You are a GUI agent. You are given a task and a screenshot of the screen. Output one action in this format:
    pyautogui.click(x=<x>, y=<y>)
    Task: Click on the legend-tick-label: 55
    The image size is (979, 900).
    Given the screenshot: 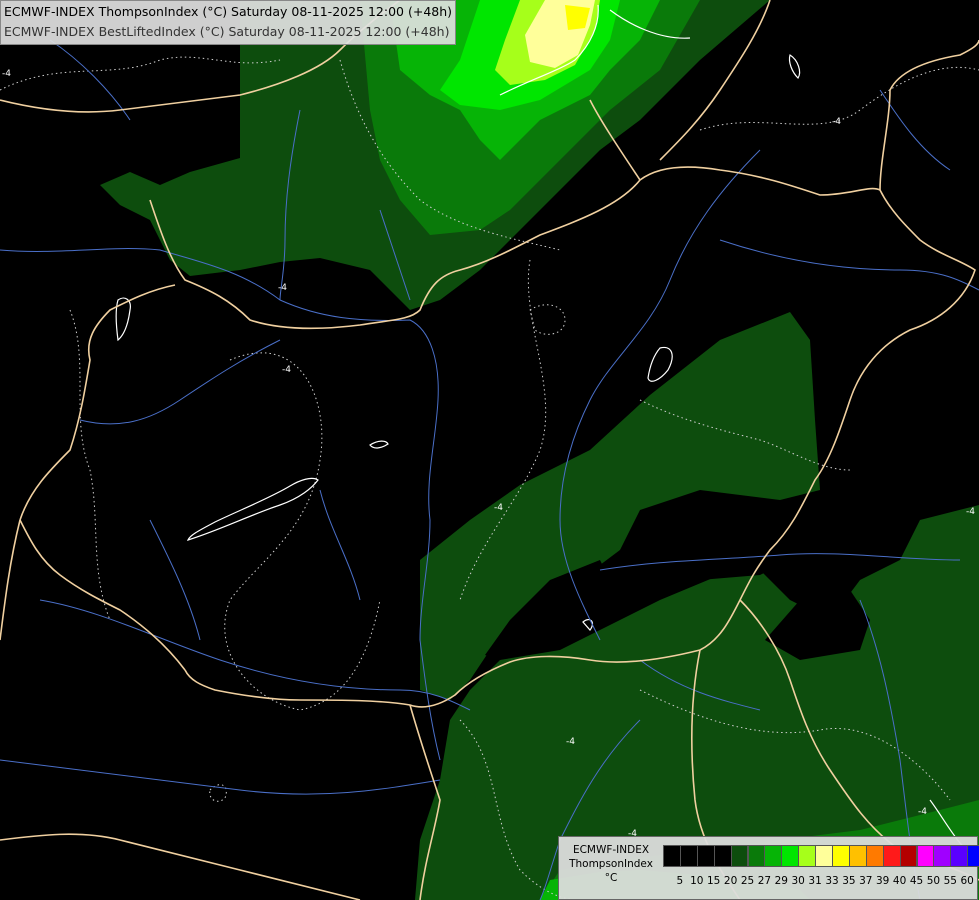 What is the action you would take?
    pyautogui.click(x=950, y=881)
    